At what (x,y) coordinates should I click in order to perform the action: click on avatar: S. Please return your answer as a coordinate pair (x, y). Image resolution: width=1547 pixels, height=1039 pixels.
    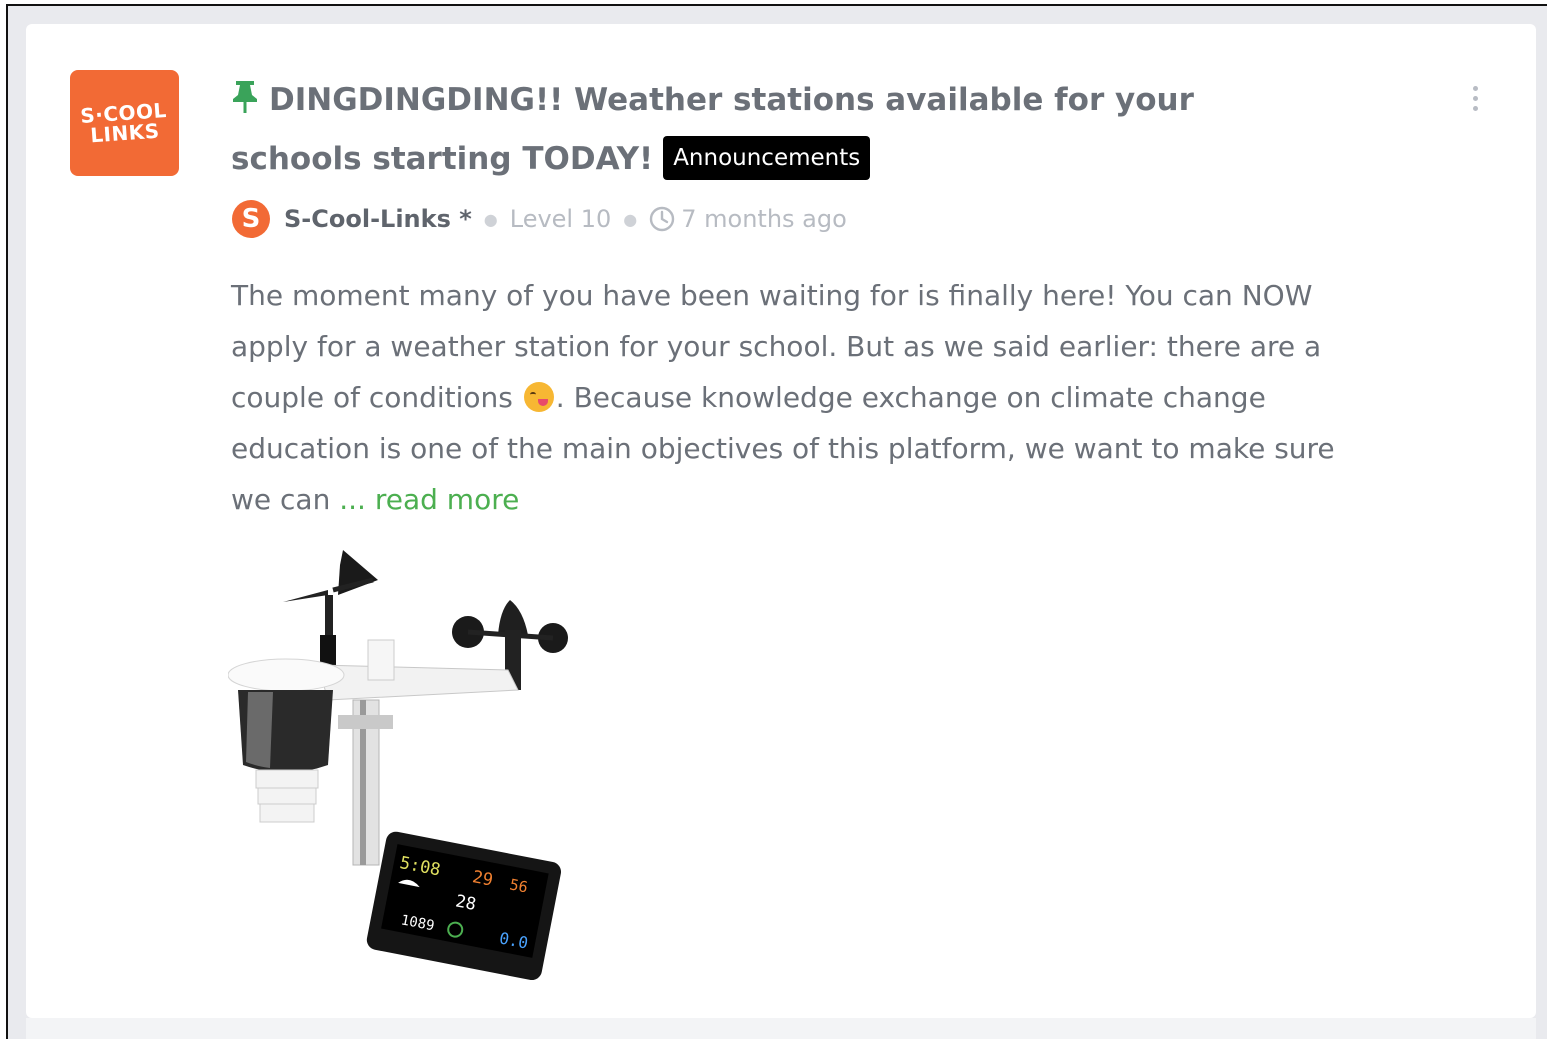
    Looking at the image, I should click on (251, 219).